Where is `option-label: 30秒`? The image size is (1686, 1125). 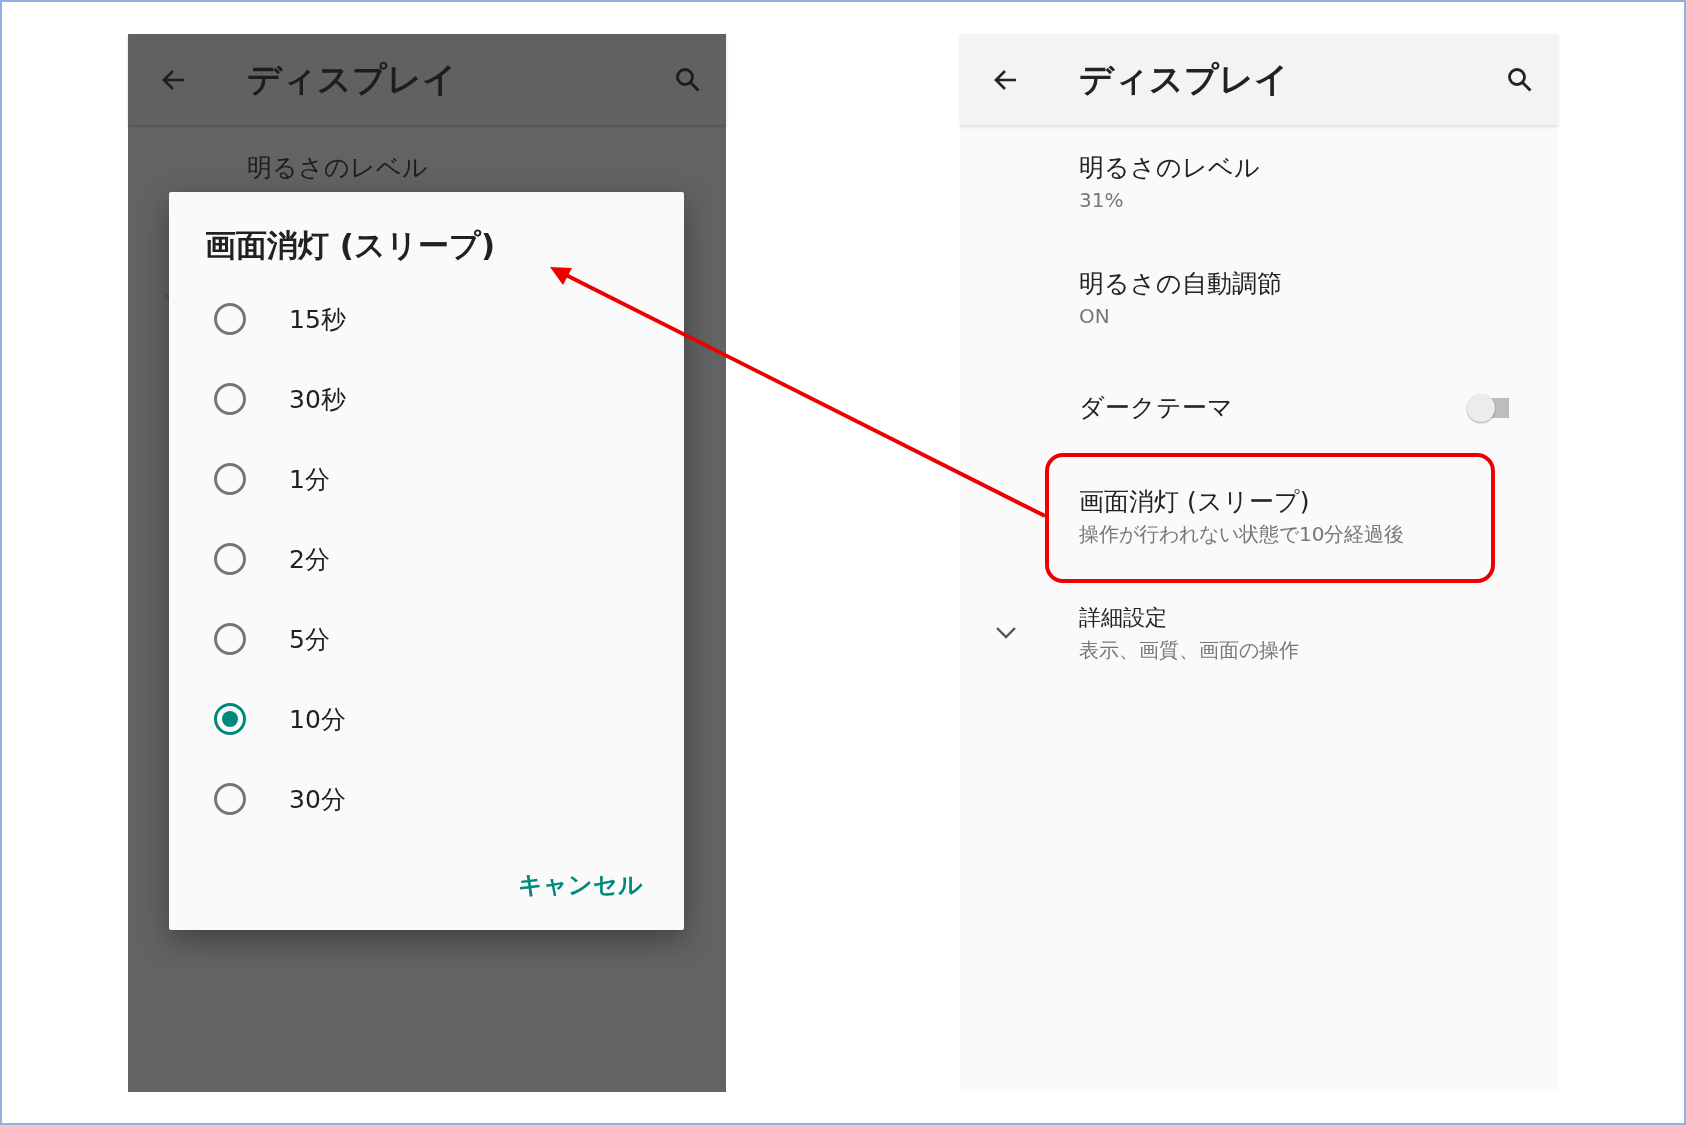
option-label: 30秒 is located at coordinates (317, 399).